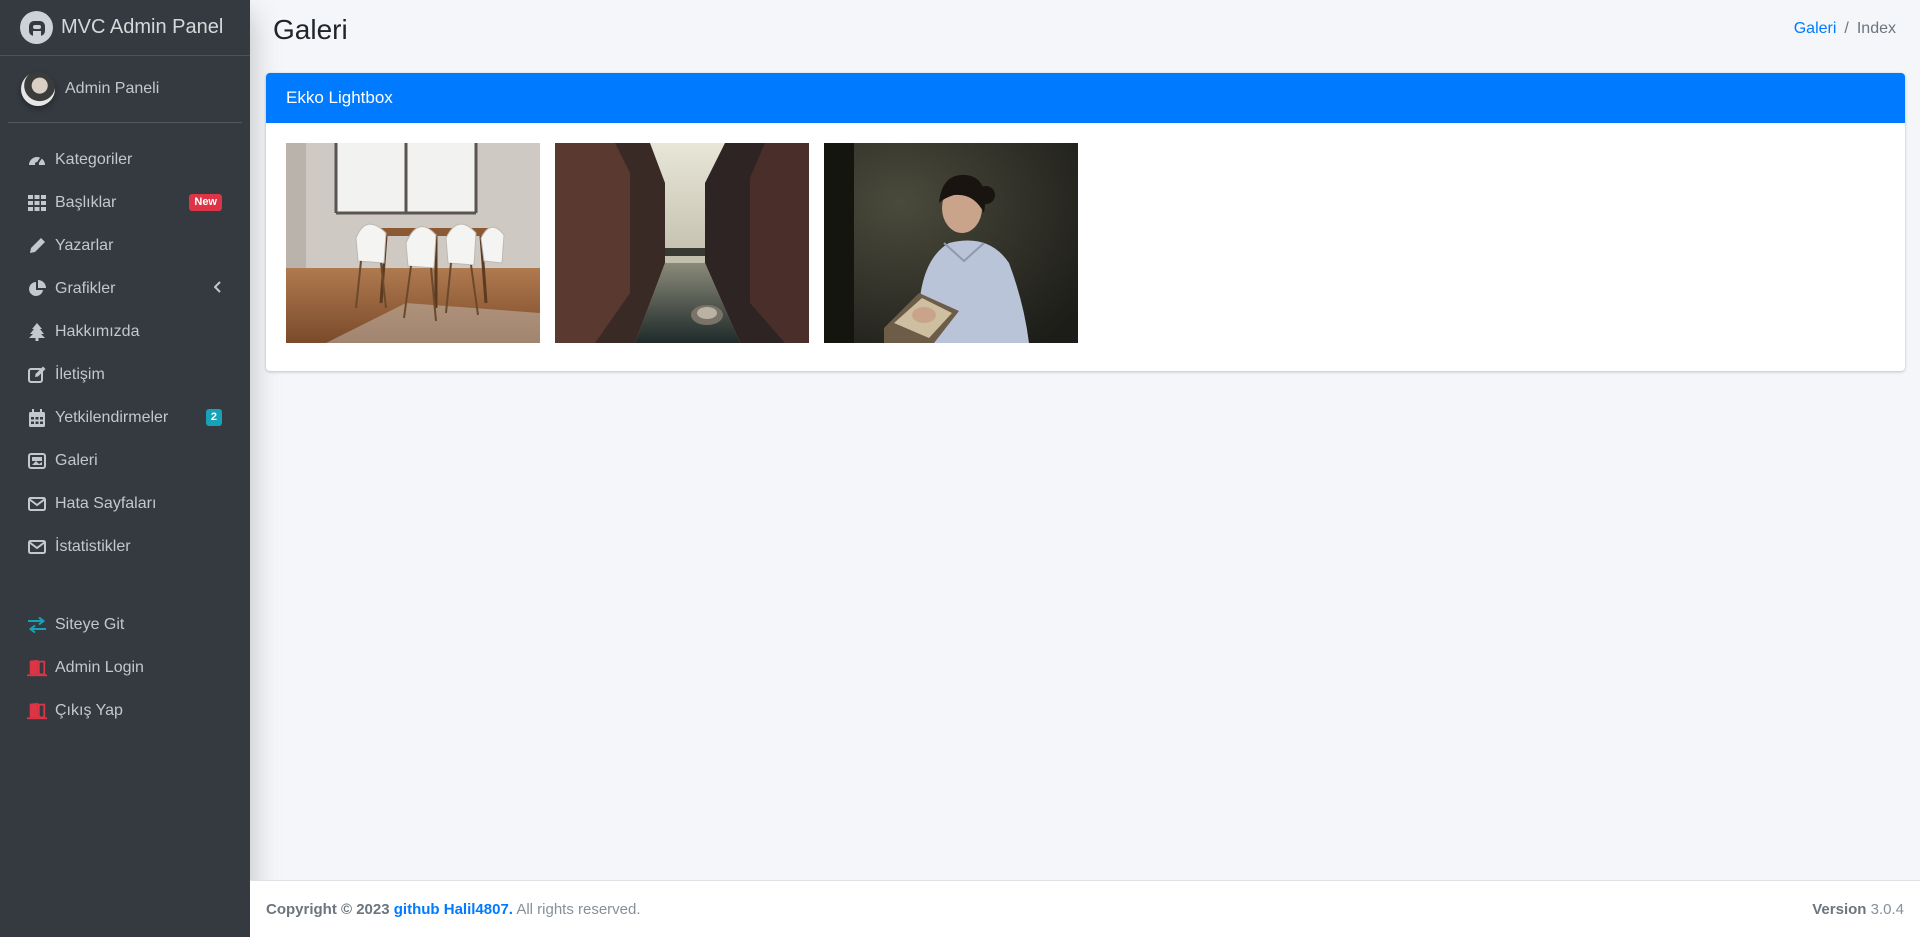  Describe the element at coordinates (217, 289) in the screenshot. I see `chevron-left-icon` at that location.